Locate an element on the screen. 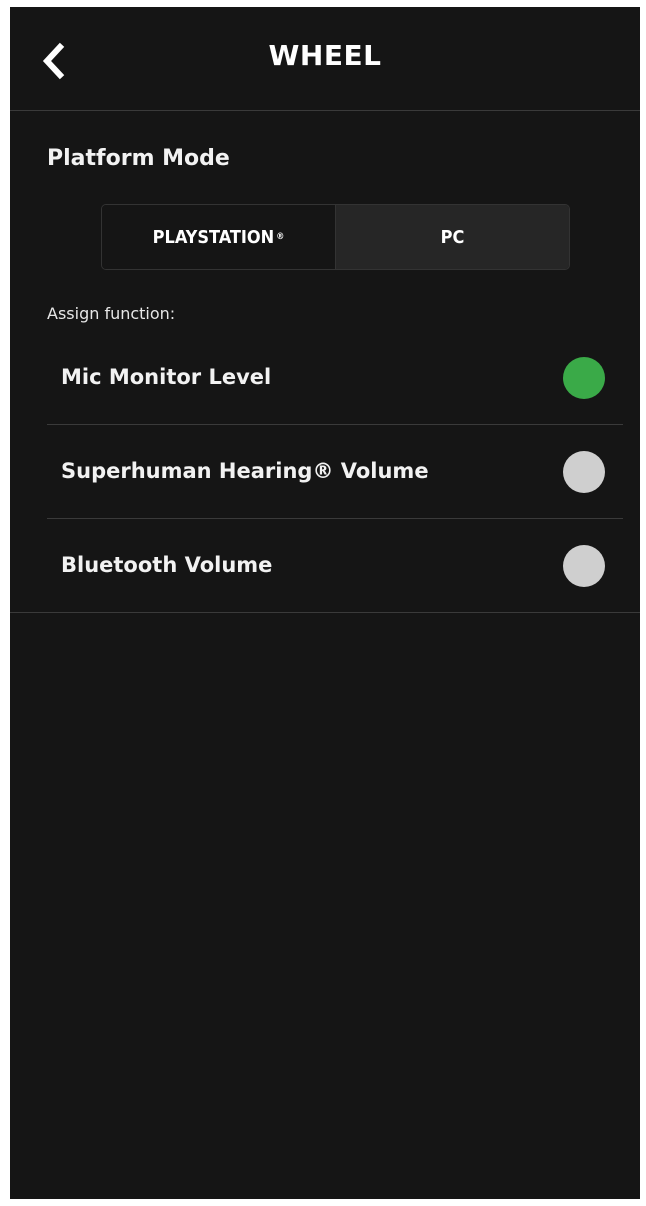  registered-mark: ® is located at coordinates (280, 237).